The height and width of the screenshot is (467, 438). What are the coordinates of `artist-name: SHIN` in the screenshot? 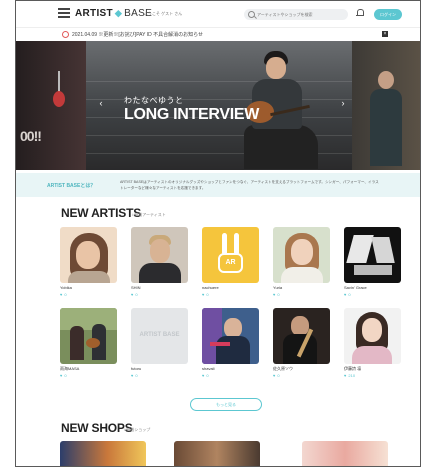 It's located at (136, 287).